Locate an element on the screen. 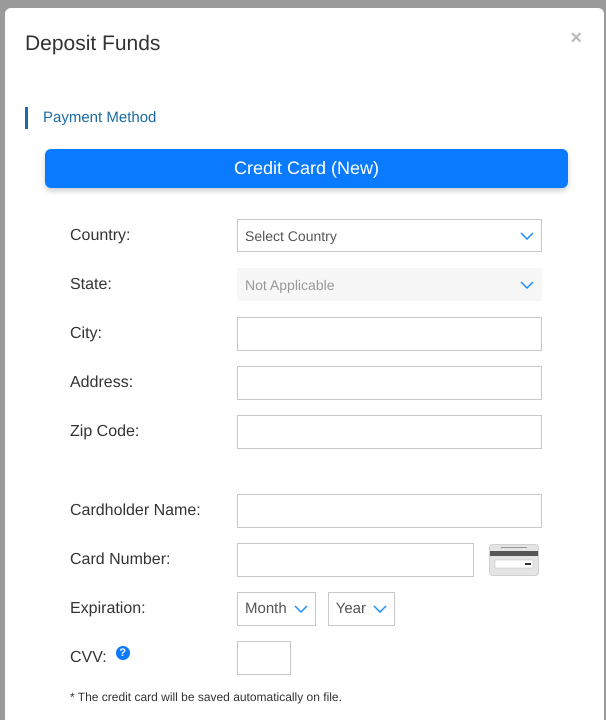 The width and height of the screenshot is (606, 720). month-select: Month is located at coordinates (276, 609).